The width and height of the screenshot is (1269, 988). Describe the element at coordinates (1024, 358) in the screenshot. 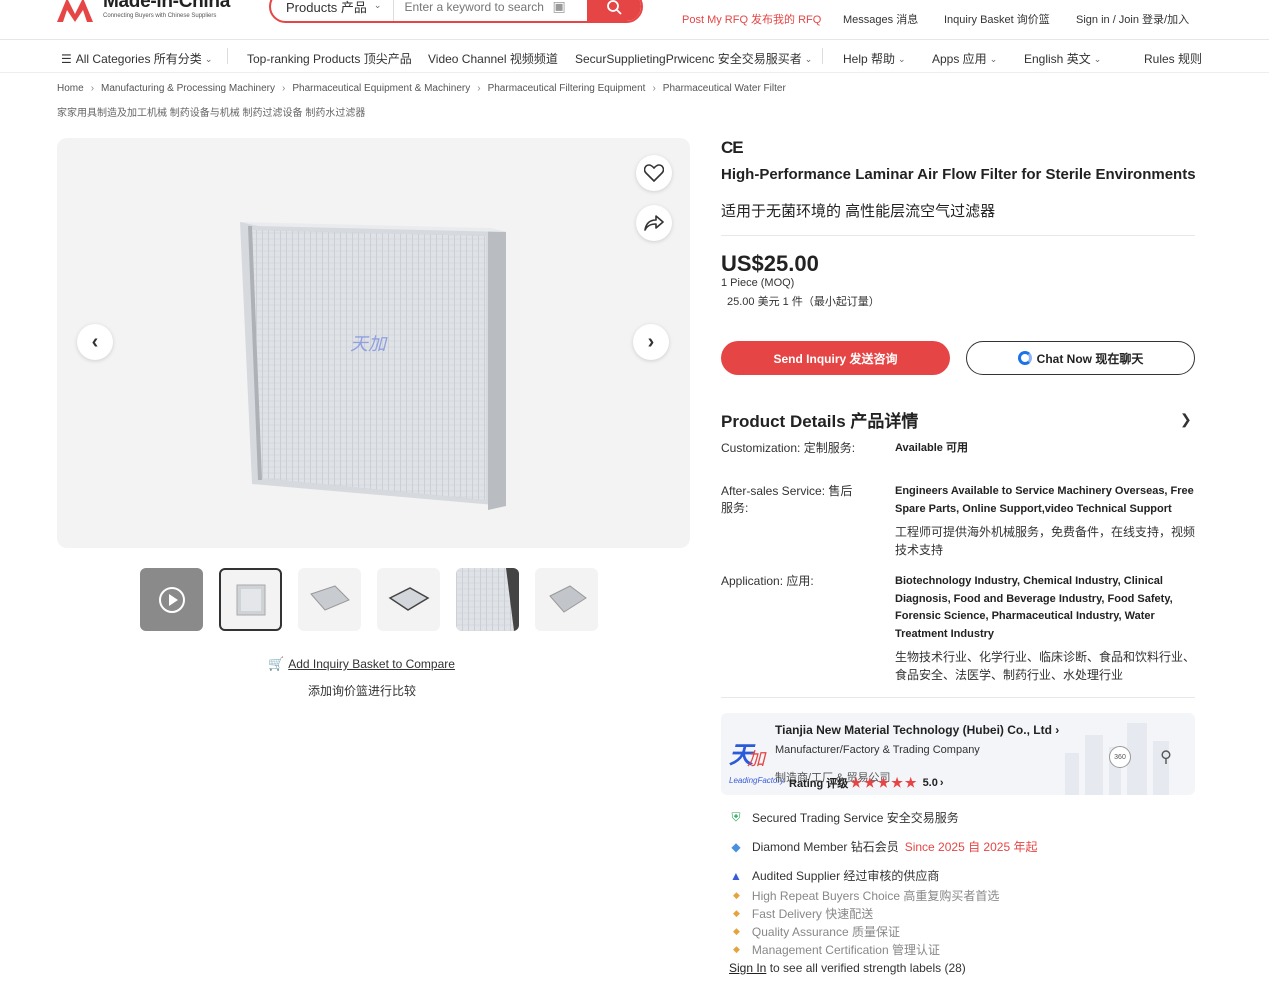

I see `chat-icon` at that location.